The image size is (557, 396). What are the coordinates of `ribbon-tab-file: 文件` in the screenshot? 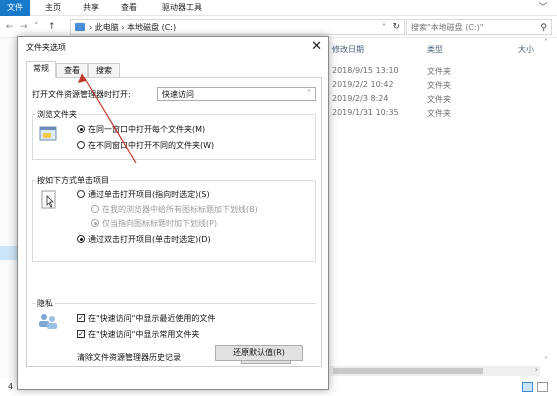 It's located at (15, 8).